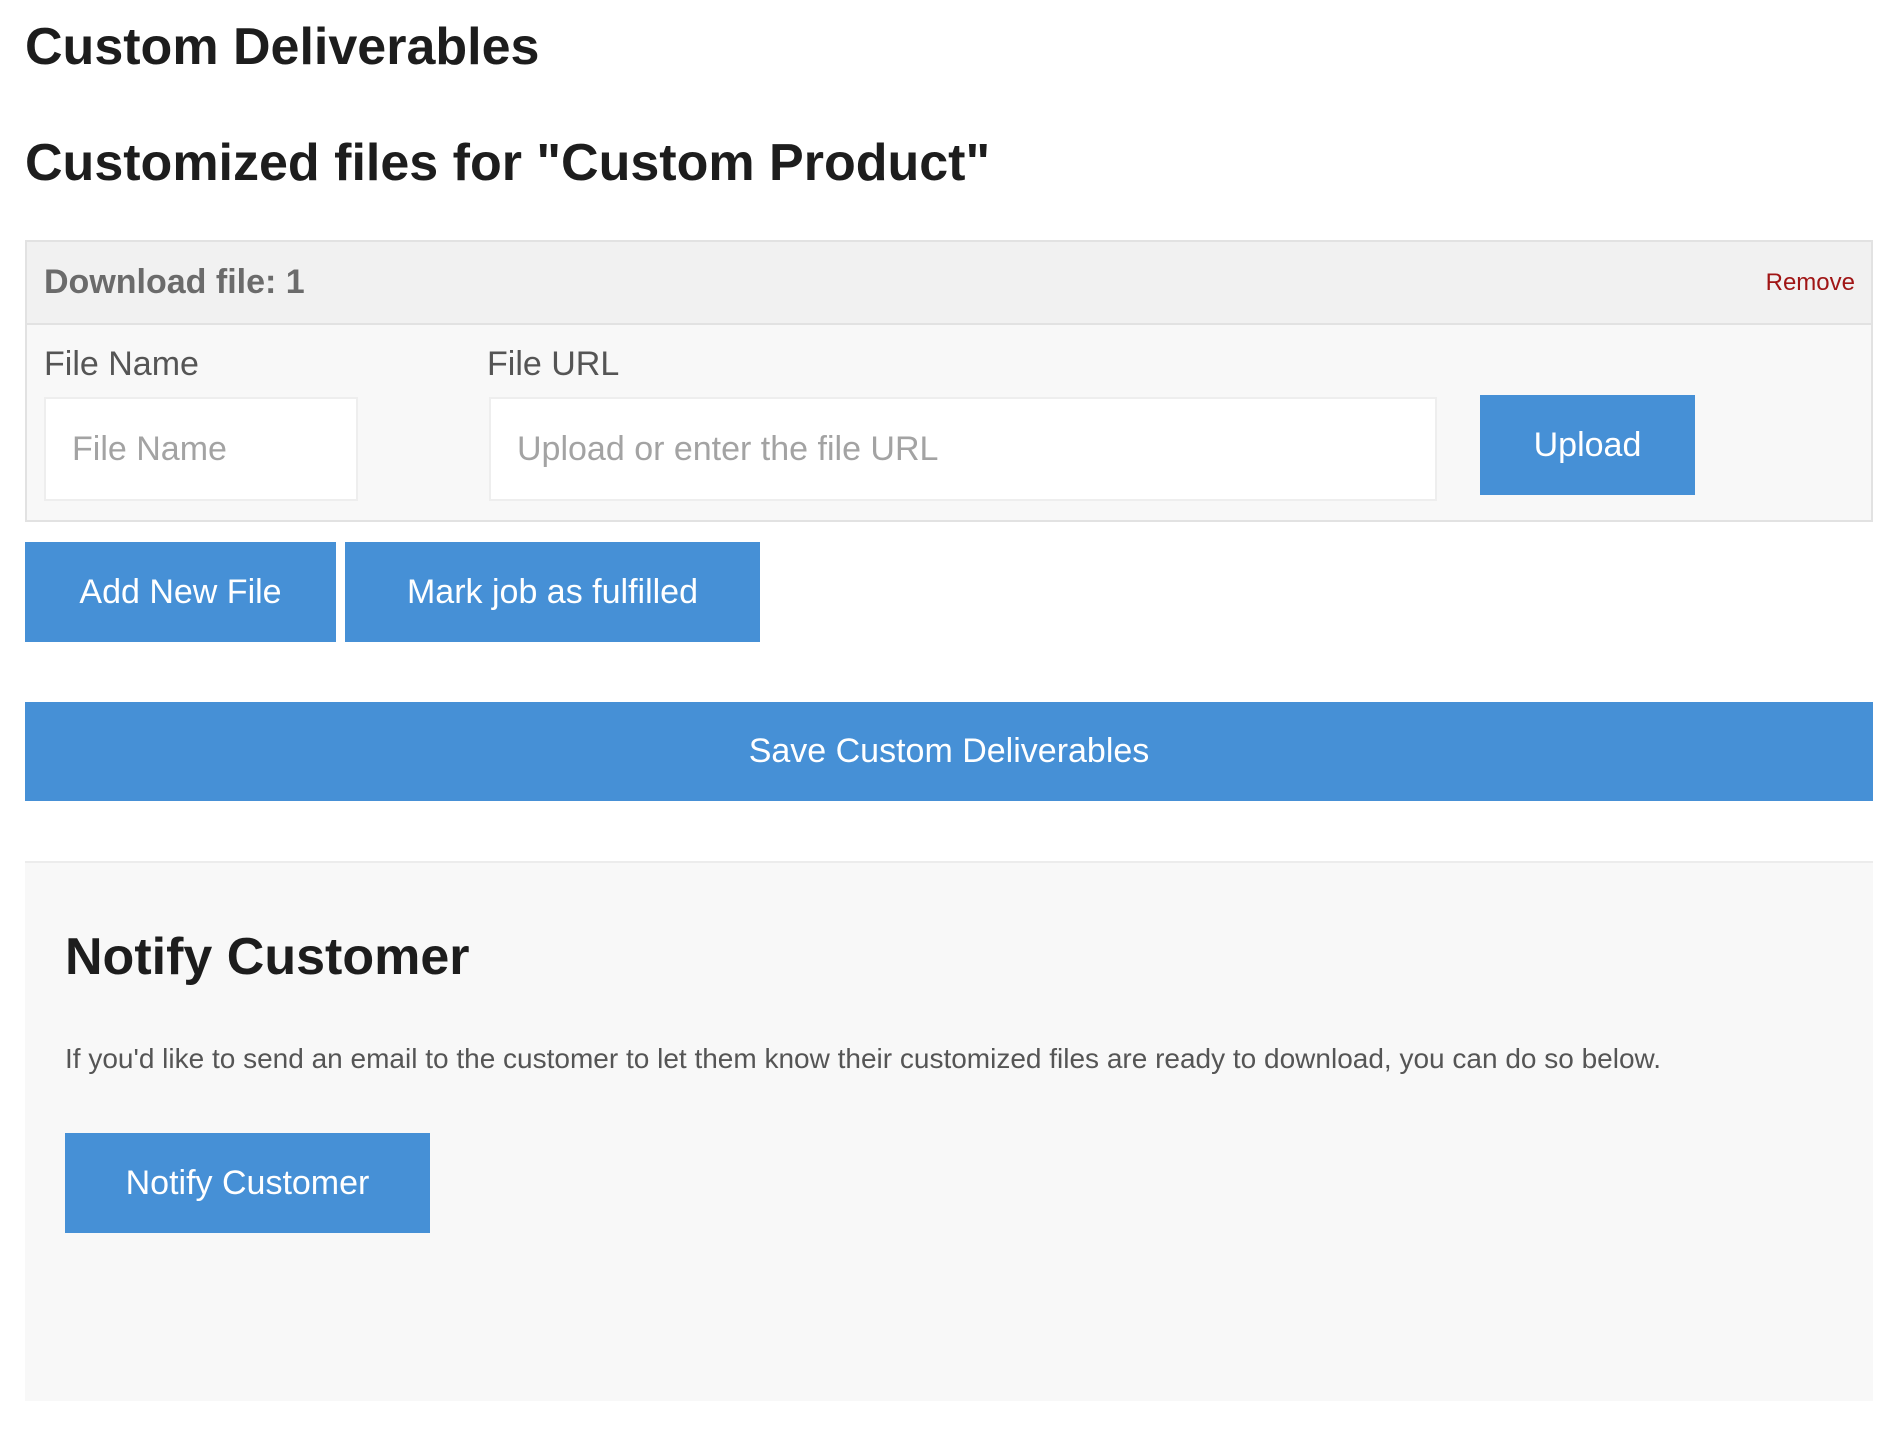 This screenshot has width=1890, height=1432. Describe the element at coordinates (963, 449) in the screenshot. I see `file-url-input` at that location.